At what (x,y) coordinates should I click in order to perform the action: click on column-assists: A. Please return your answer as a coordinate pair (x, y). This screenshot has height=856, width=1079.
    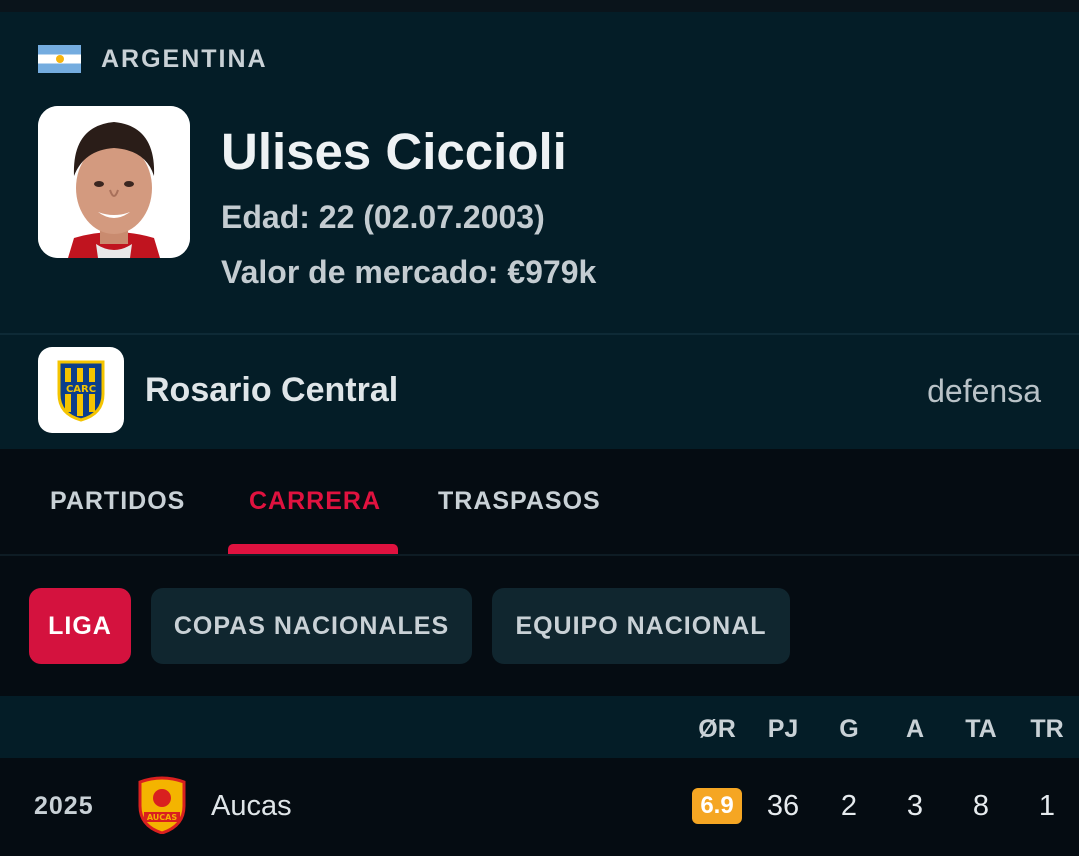
    Looking at the image, I should click on (915, 729).